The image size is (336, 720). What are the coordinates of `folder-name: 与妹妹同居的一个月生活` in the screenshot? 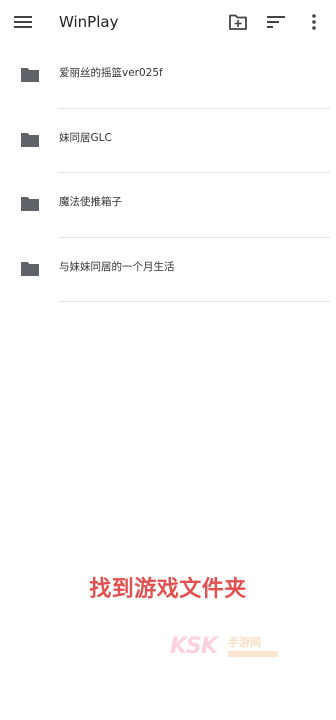 It's located at (117, 266).